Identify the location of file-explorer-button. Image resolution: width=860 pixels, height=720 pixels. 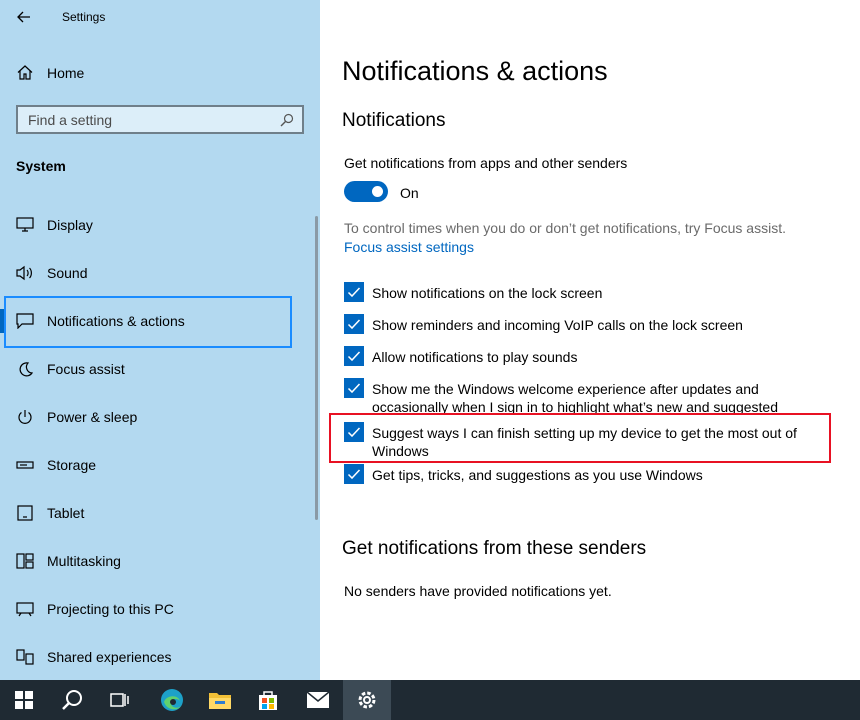
(220, 700).